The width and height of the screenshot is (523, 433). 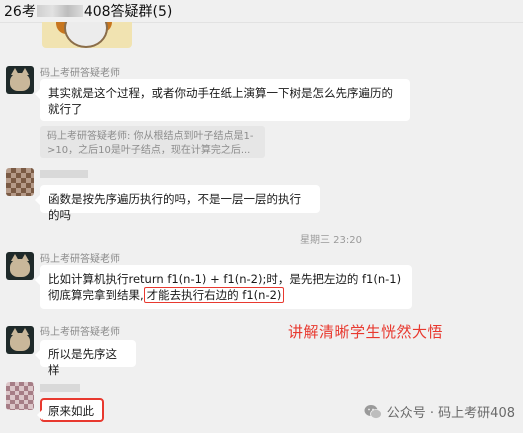 What do you see at coordinates (177, 203) in the screenshot?
I see `message-bubble: 函数是按先序遍历执行的吗，不是一层一层的执行的吗` at bounding box center [177, 203].